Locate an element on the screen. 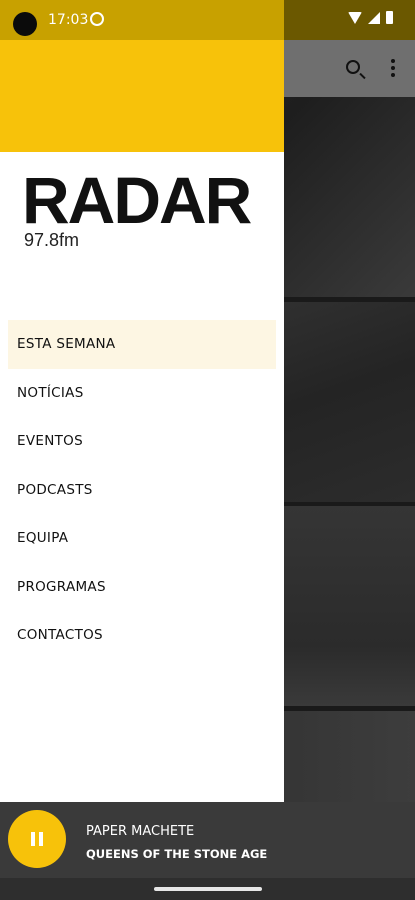 This screenshot has height=900, width=415. track-title: PAPER MACHETE is located at coordinates (140, 831).